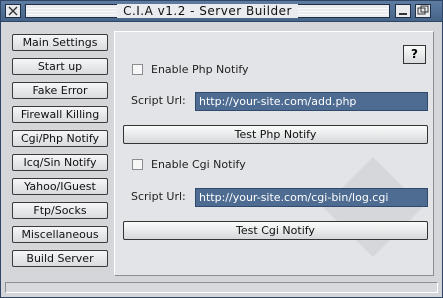  Describe the element at coordinates (60, 234) in the screenshot. I see `nav-miscellaneous: Miscellaneous` at that location.